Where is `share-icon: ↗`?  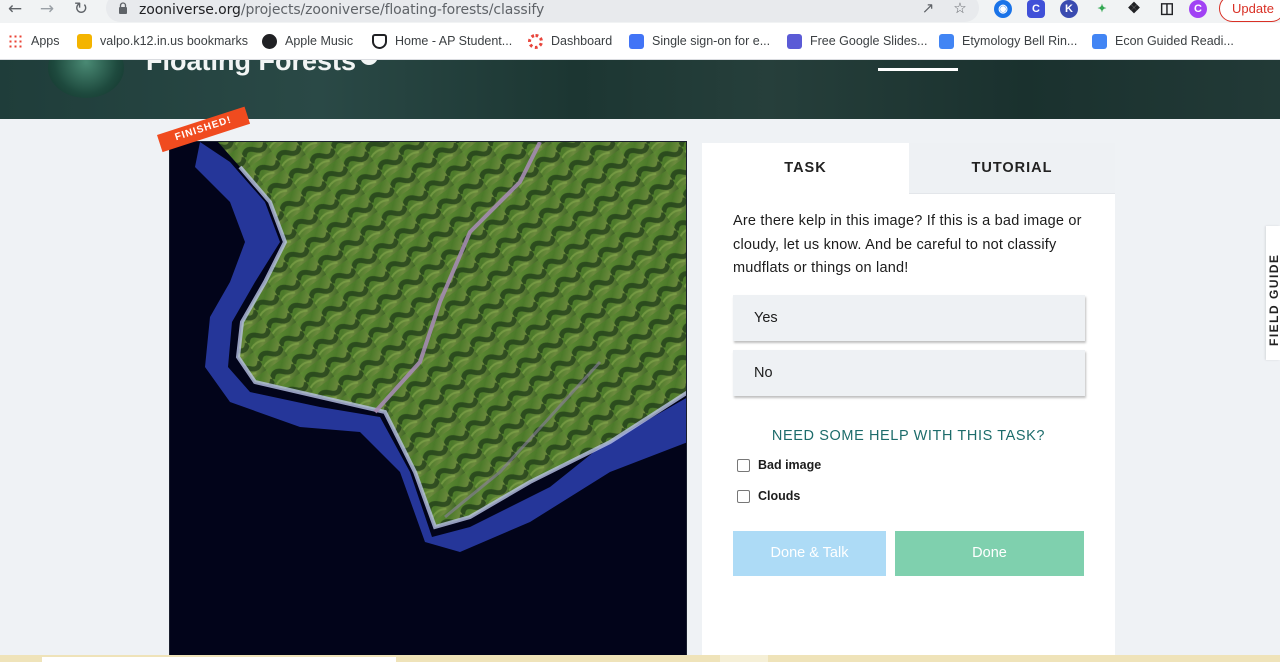
share-icon: ↗ is located at coordinates (928, 8).